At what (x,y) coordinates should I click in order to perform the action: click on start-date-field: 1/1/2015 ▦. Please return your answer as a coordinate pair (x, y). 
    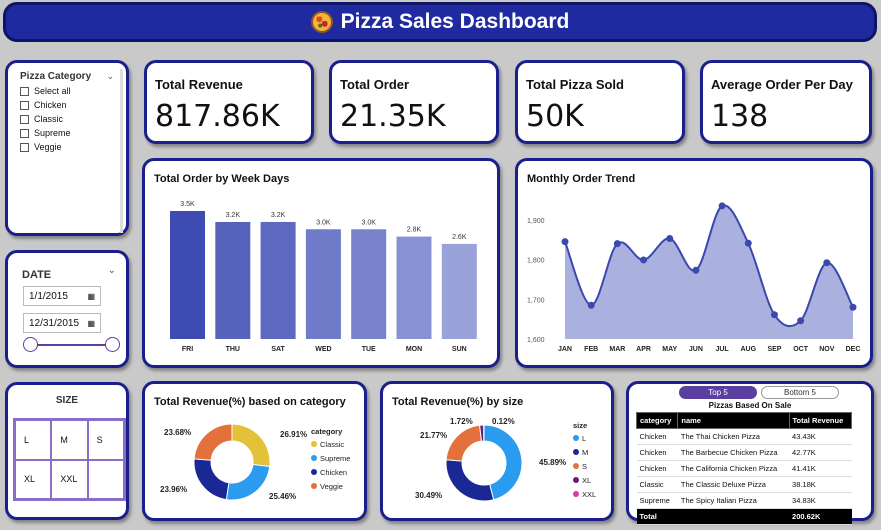
    Looking at the image, I should click on (62, 296).